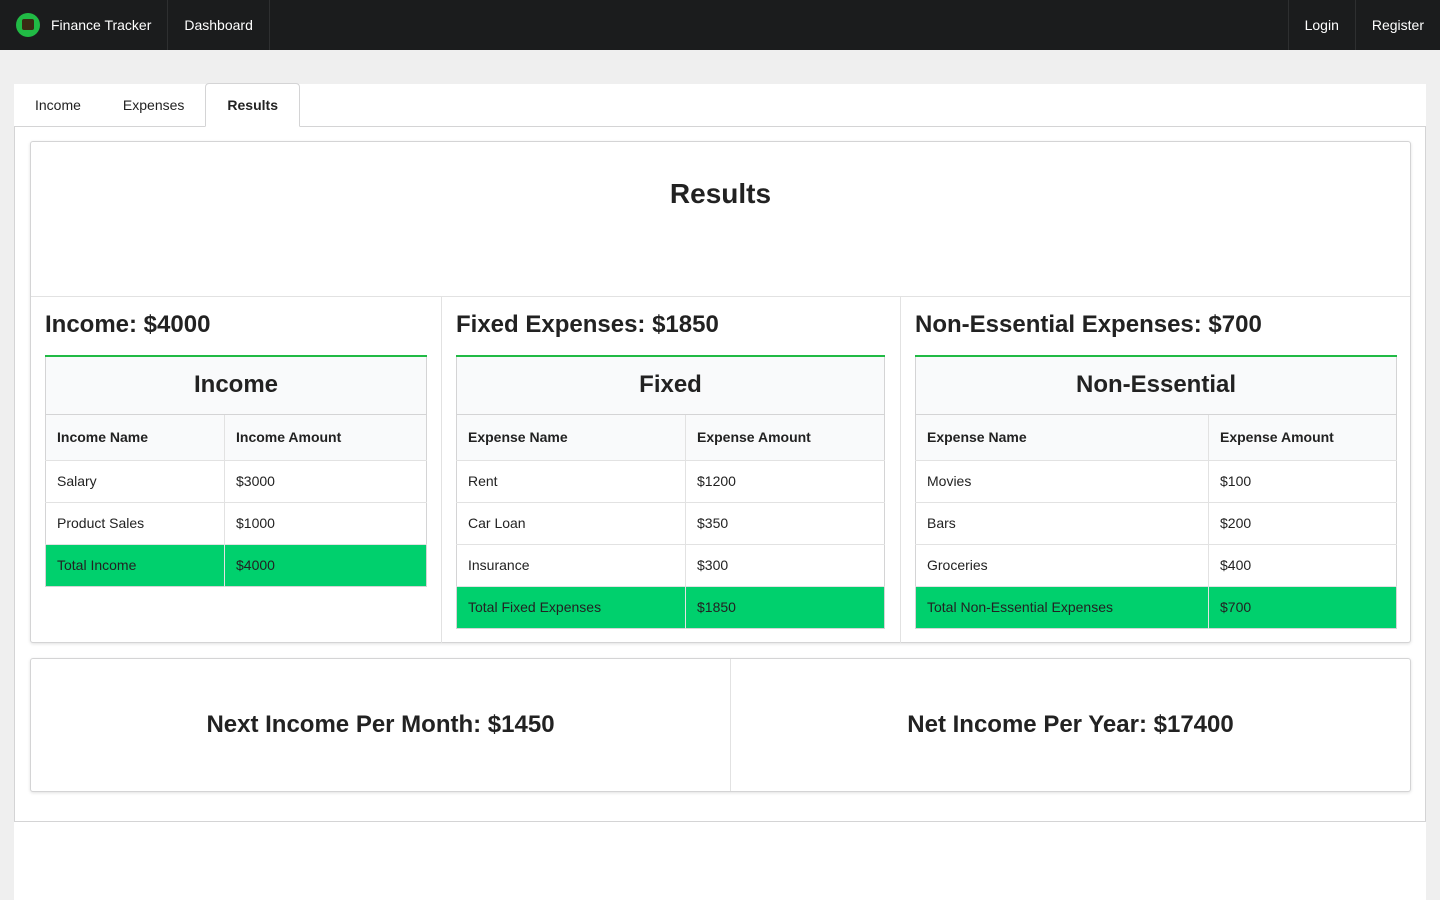 This screenshot has height=900, width=1440. I want to click on app-logo-icon, so click(28, 25).